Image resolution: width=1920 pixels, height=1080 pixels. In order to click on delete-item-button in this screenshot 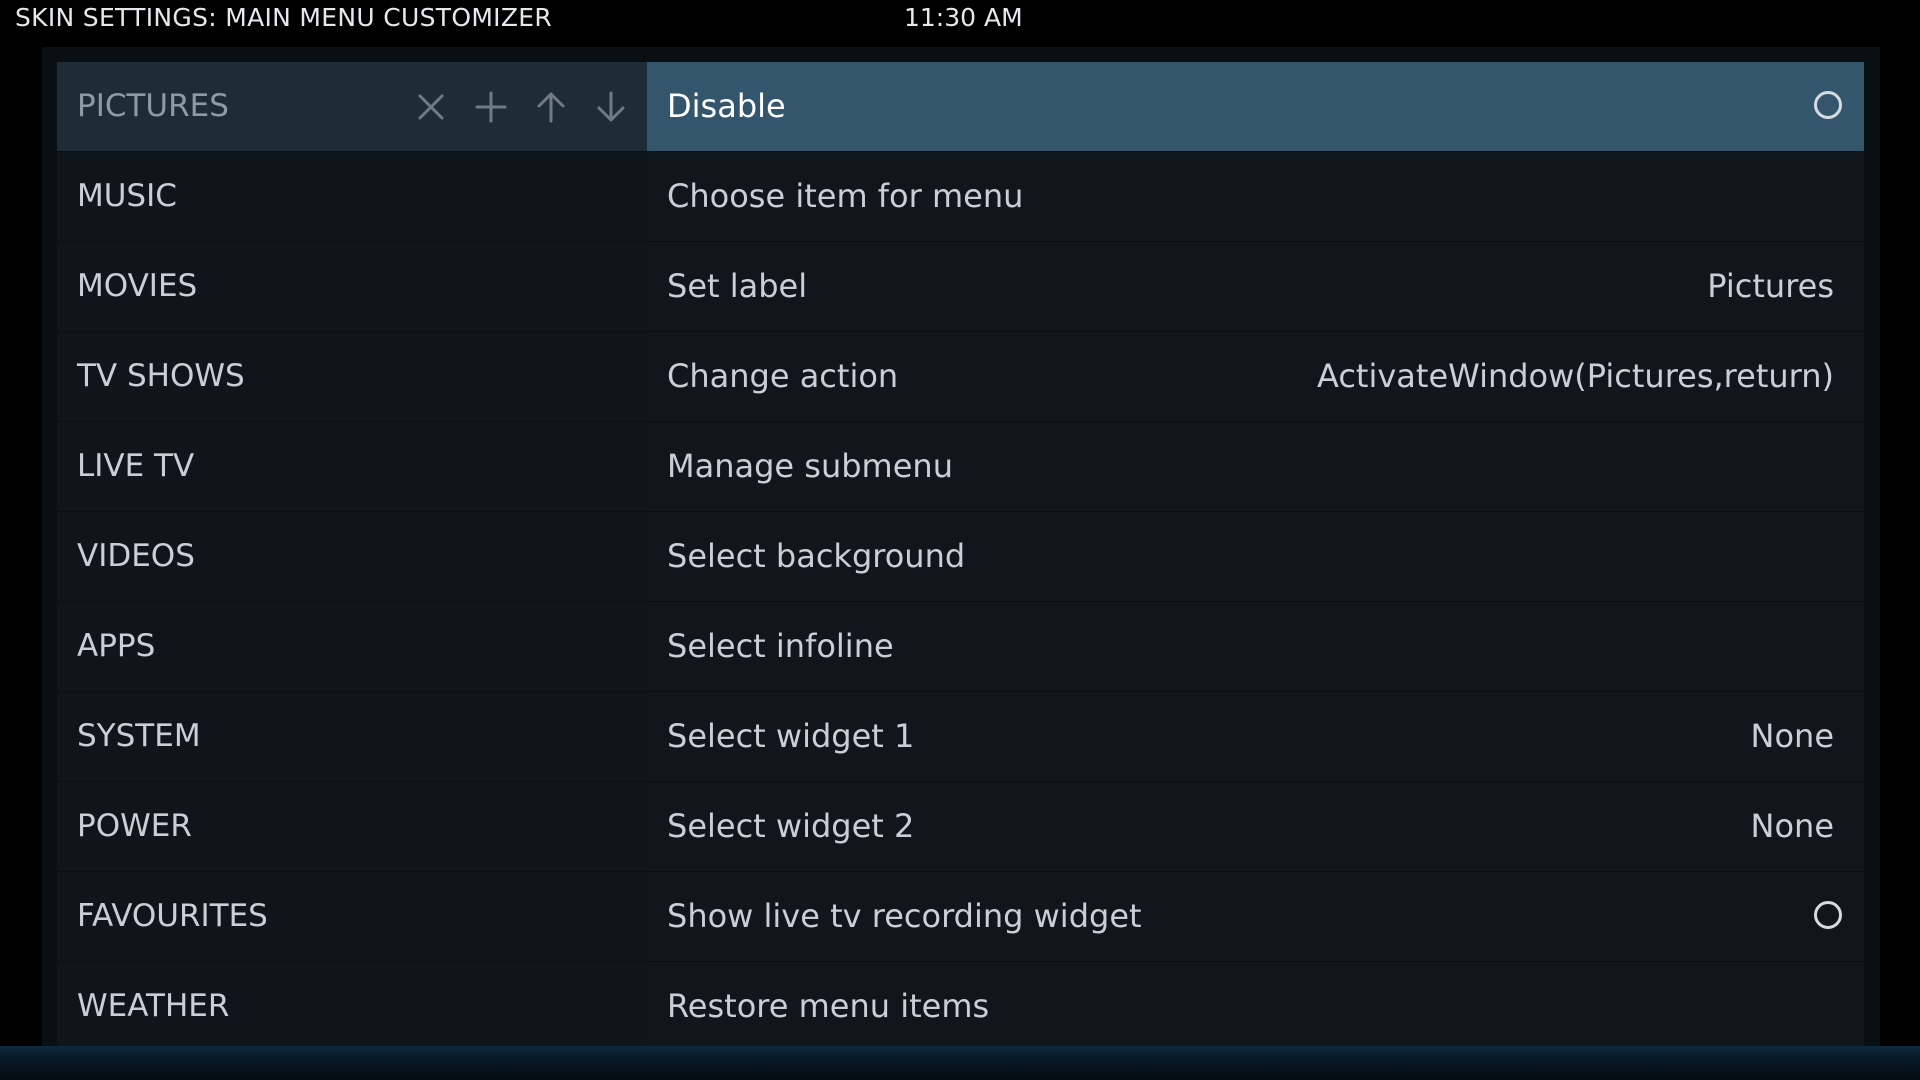, I will do `click(431, 106)`.